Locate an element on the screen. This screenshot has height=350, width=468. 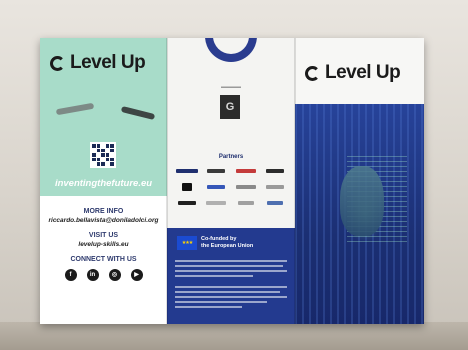
website-tagline: inventingthefuture.eu is located at coordinates (103, 183).